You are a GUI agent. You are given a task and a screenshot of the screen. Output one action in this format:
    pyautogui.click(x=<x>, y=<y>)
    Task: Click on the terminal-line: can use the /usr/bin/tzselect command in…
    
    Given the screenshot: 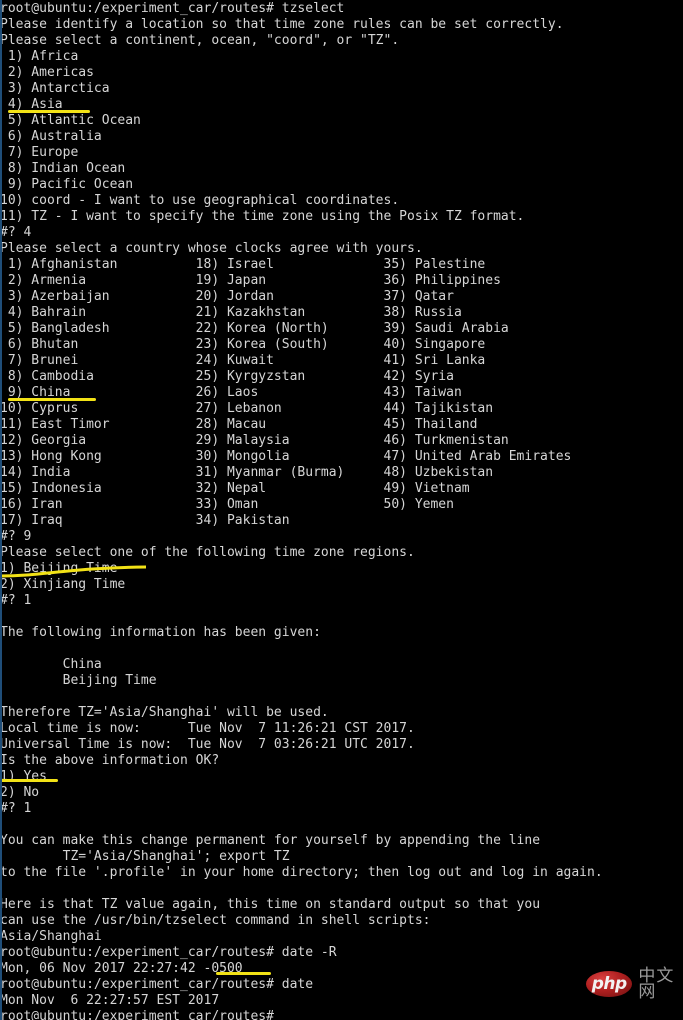 What is the action you would take?
    pyautogui.click(x=215, y=920)
    